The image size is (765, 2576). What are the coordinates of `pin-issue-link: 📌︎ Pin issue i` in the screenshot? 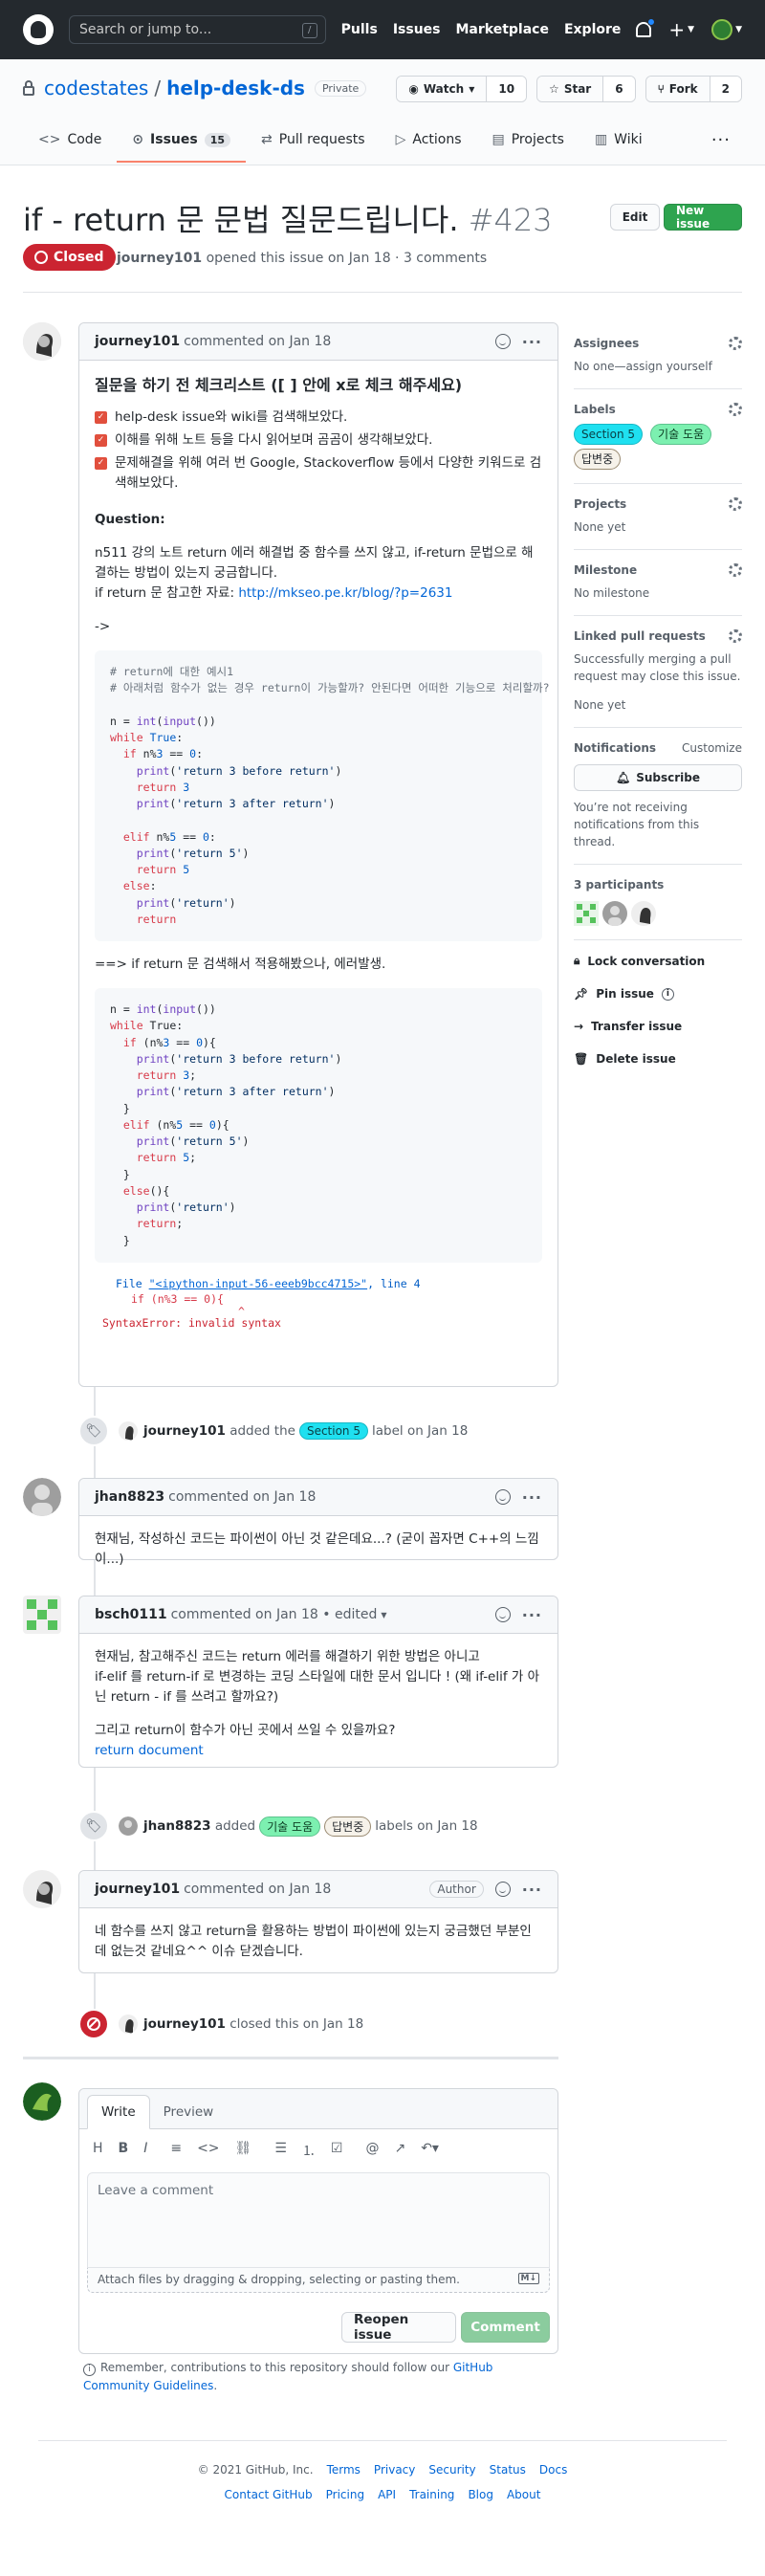 It's located at (658, 994).